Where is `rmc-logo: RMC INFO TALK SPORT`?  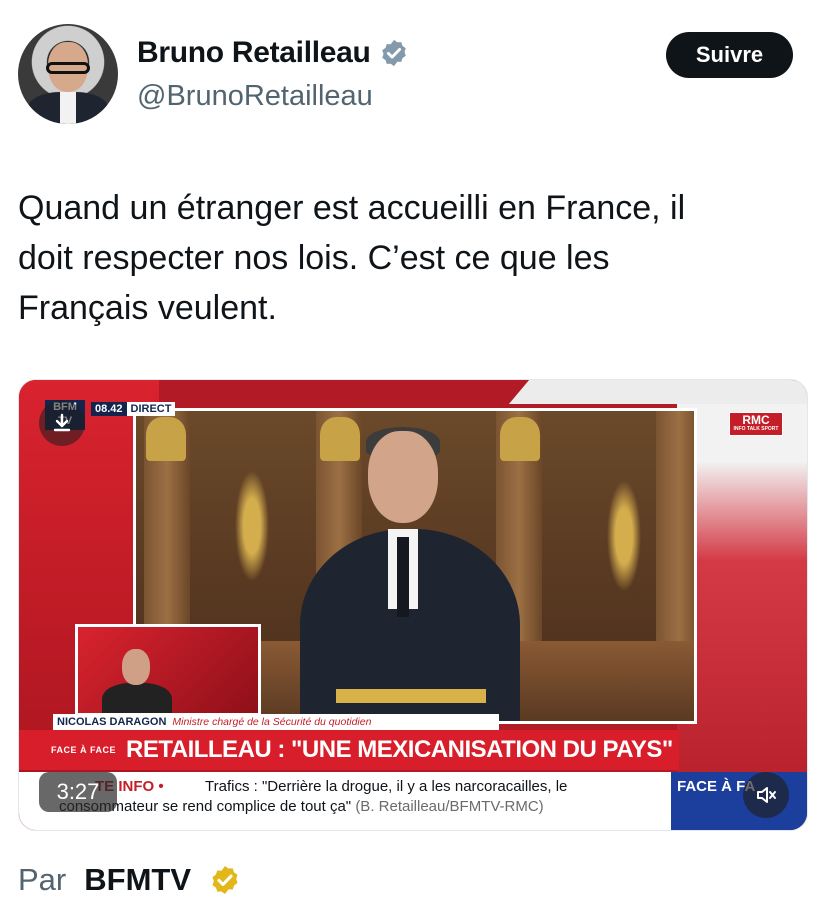
rmc-logo: RMC INFO TALK SPORT is located at coordinates (756, 424).